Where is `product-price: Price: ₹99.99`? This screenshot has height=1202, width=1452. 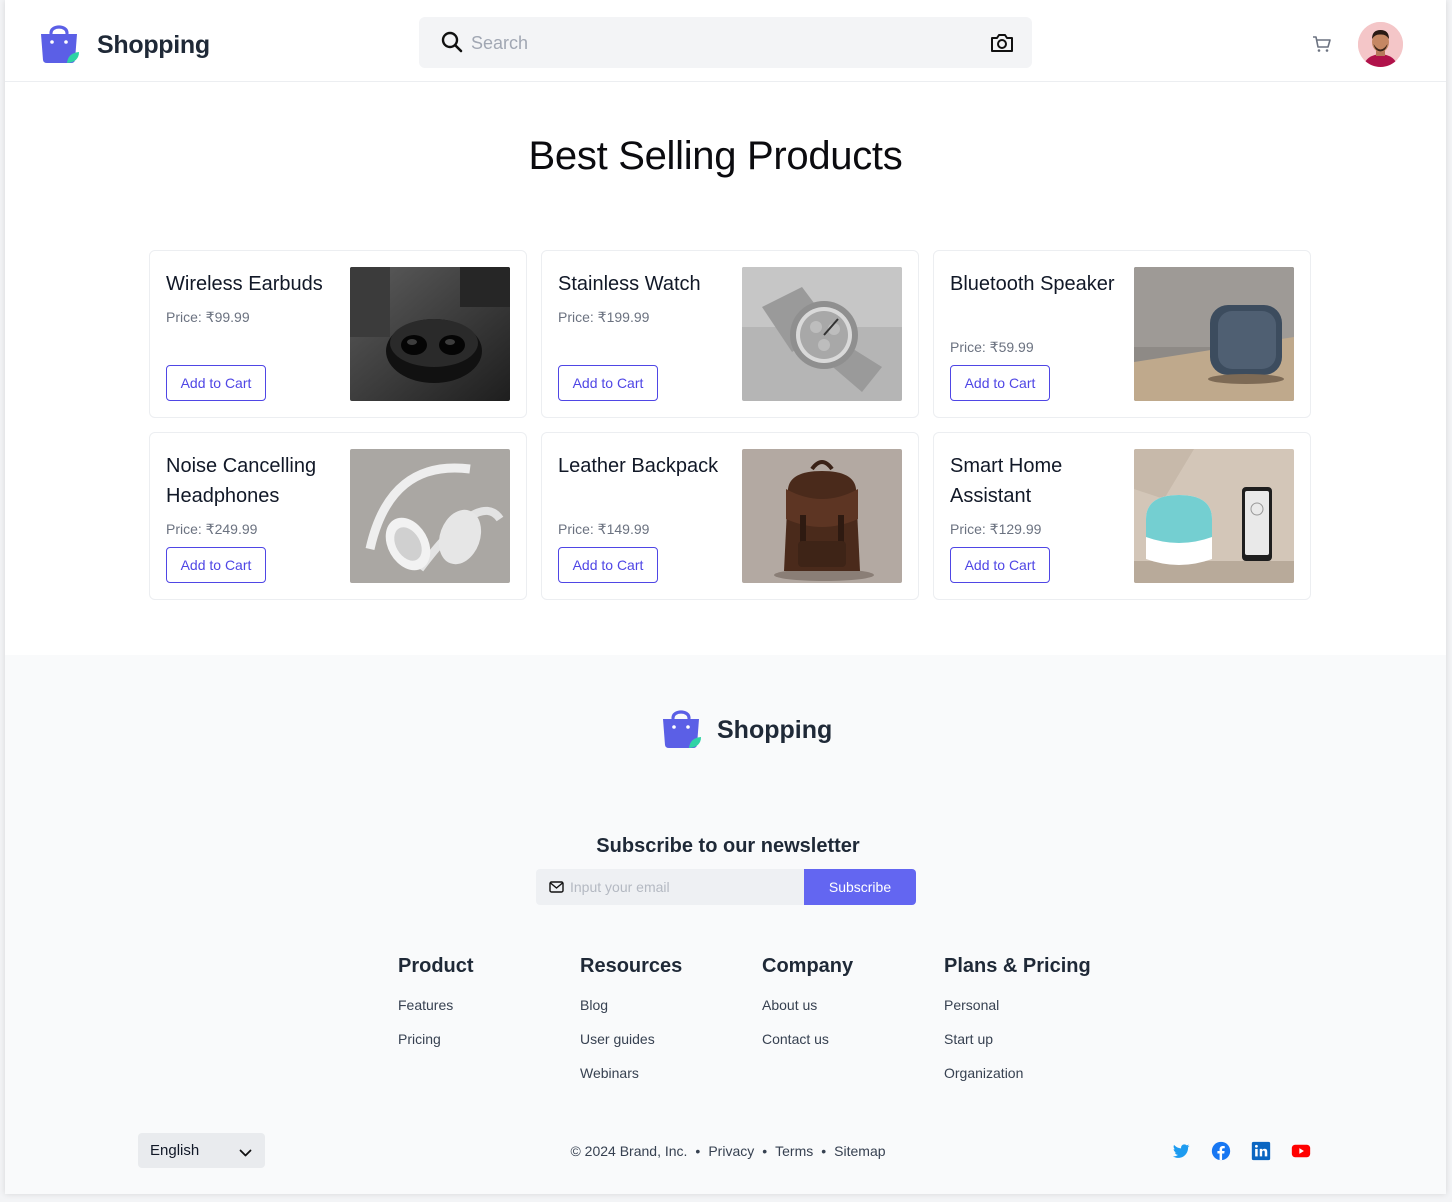 product-price: Price: ₹99.99 is located at coordinates (208, 317).